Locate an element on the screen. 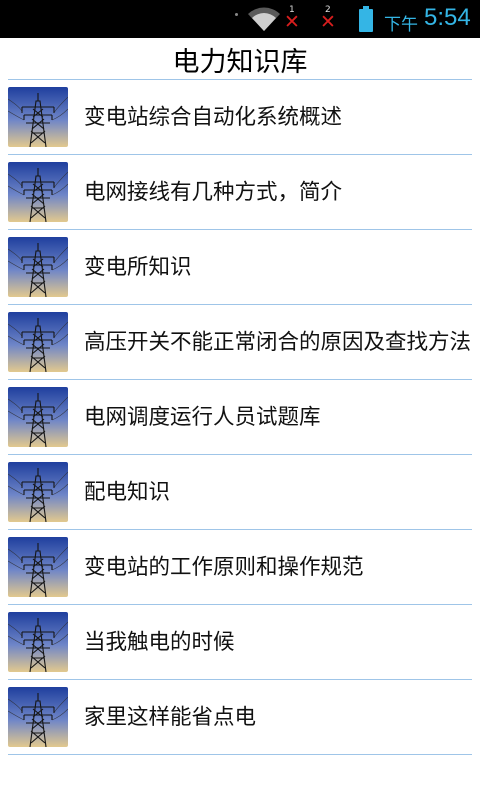 The width and height of the screenshot is (480, 800). status-bar: 1 ✕ 2 ✕ 下午 5:54 is located at coordinates (240, 19).